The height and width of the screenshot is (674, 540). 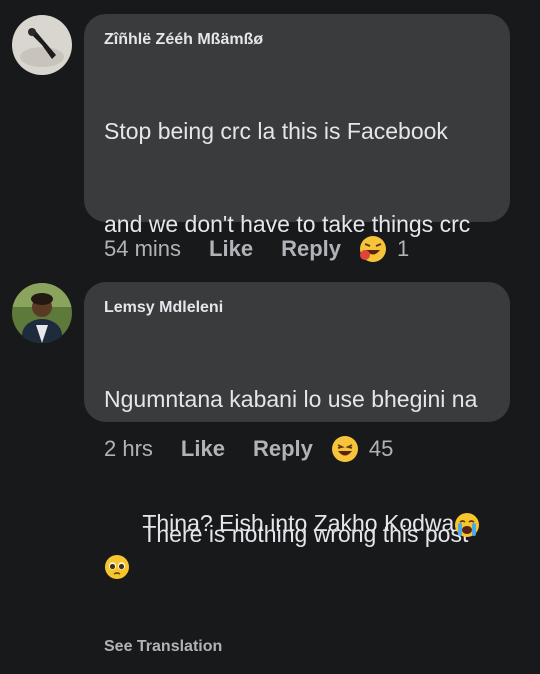 What do you see at coordinates (297, 40) in the screenshot?
I see `comment-author: Zîñhlë Zééh Mßämßø` at bounding box center [297, 40].